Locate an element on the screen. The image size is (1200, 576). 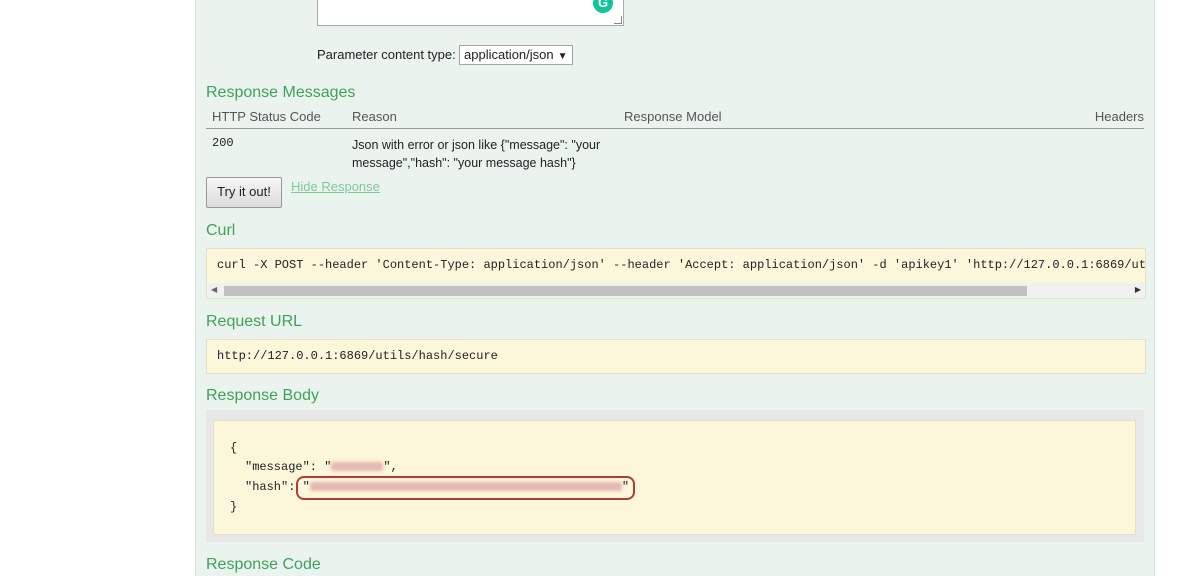
select-value: application/json is located at coordinates (509, 54).